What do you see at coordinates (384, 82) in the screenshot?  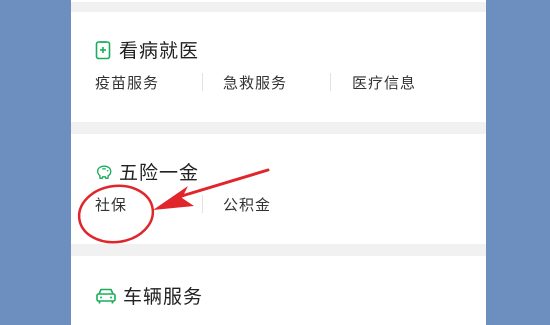 I see `medical-info-link: 医疗信息` at bounding box center [384, 82].